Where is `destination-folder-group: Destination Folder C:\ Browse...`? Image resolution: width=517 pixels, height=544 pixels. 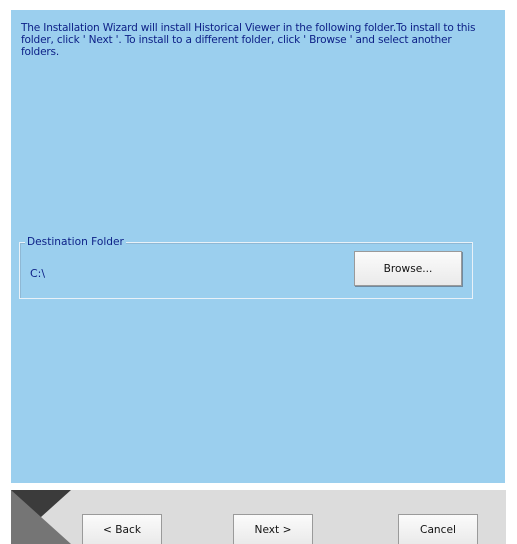 destination-folder-group: Destination Folder C:\ Browse... is located at coordinates (246, 267).